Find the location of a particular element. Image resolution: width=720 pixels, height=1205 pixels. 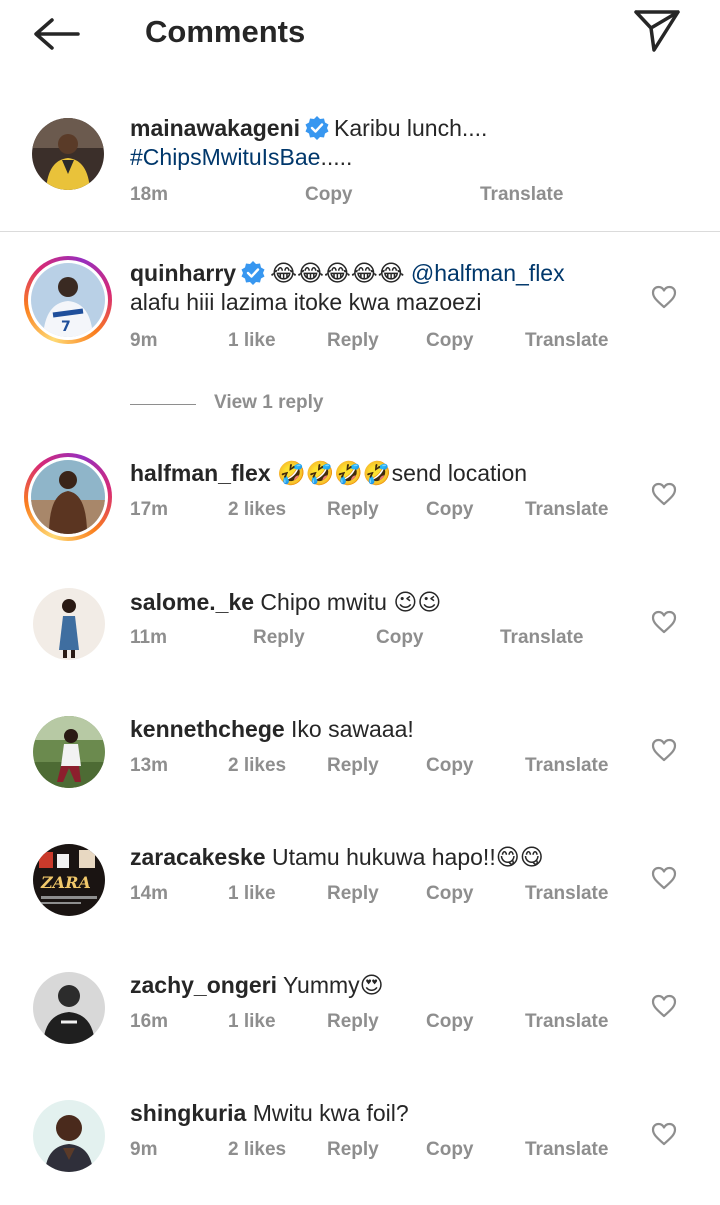

comment-time: 11m is located at coordinates (148, 637).